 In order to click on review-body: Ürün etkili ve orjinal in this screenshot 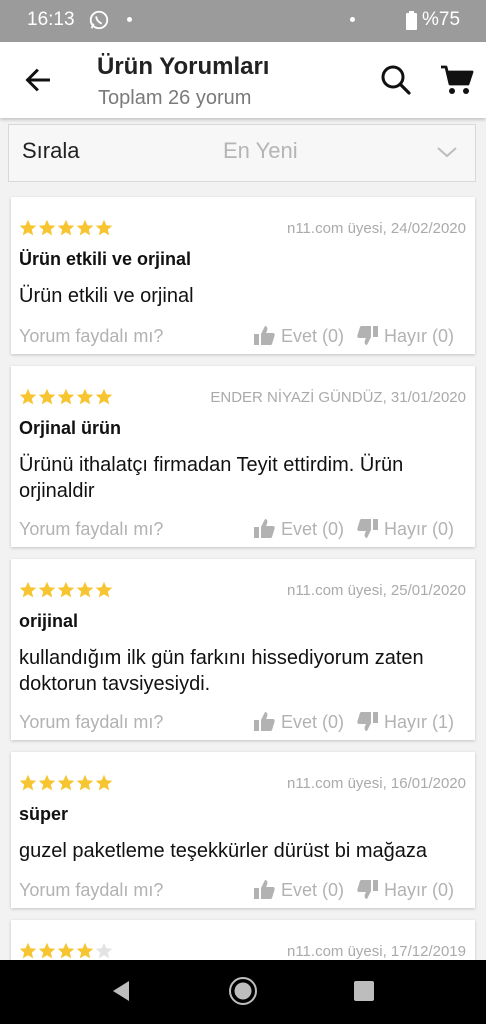, I will do `click(106, 296)`.